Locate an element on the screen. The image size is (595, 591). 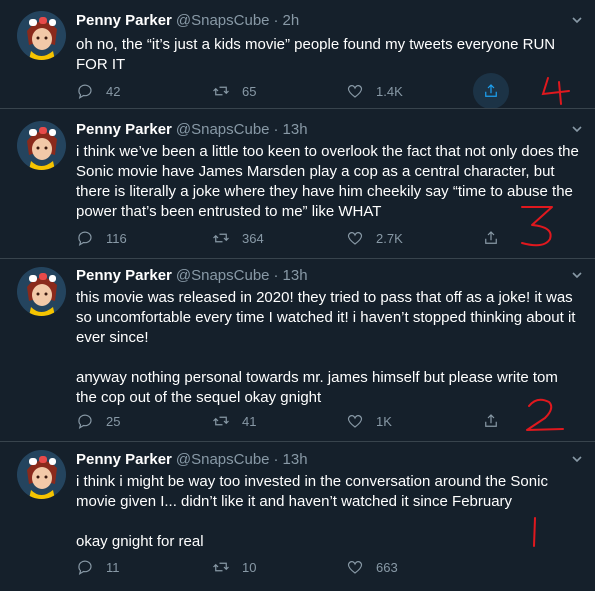
reply-button: 116 is located at coordinates (101, 238).